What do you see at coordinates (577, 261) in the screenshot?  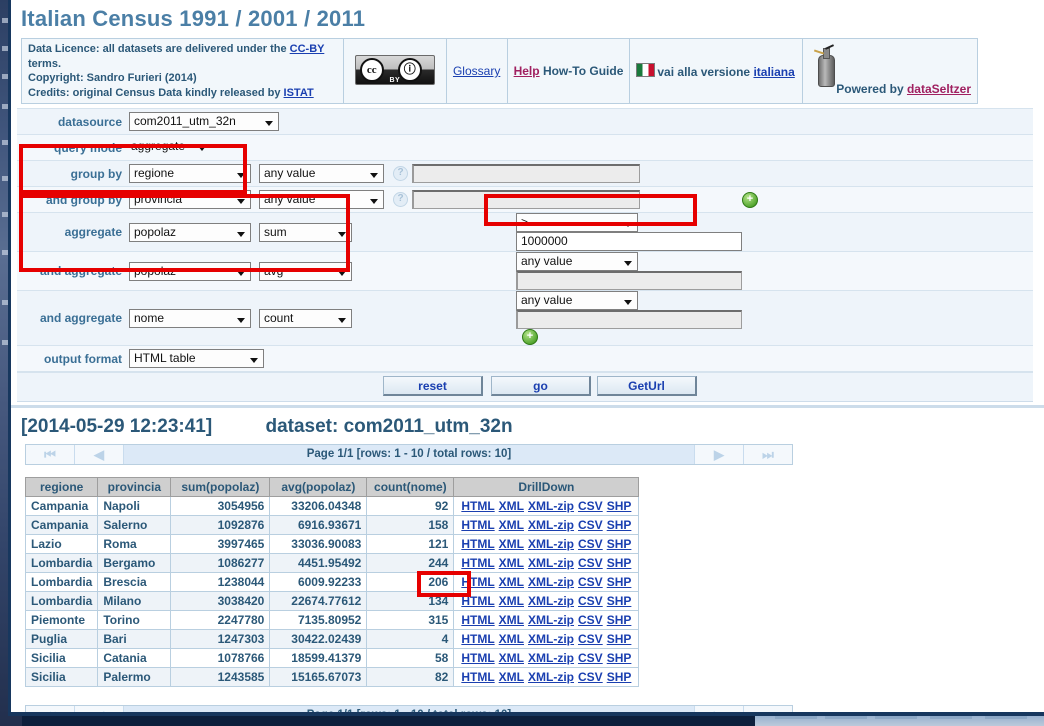 I see `aggregate2-operator-select: any value` at bounding box center [577, 261].